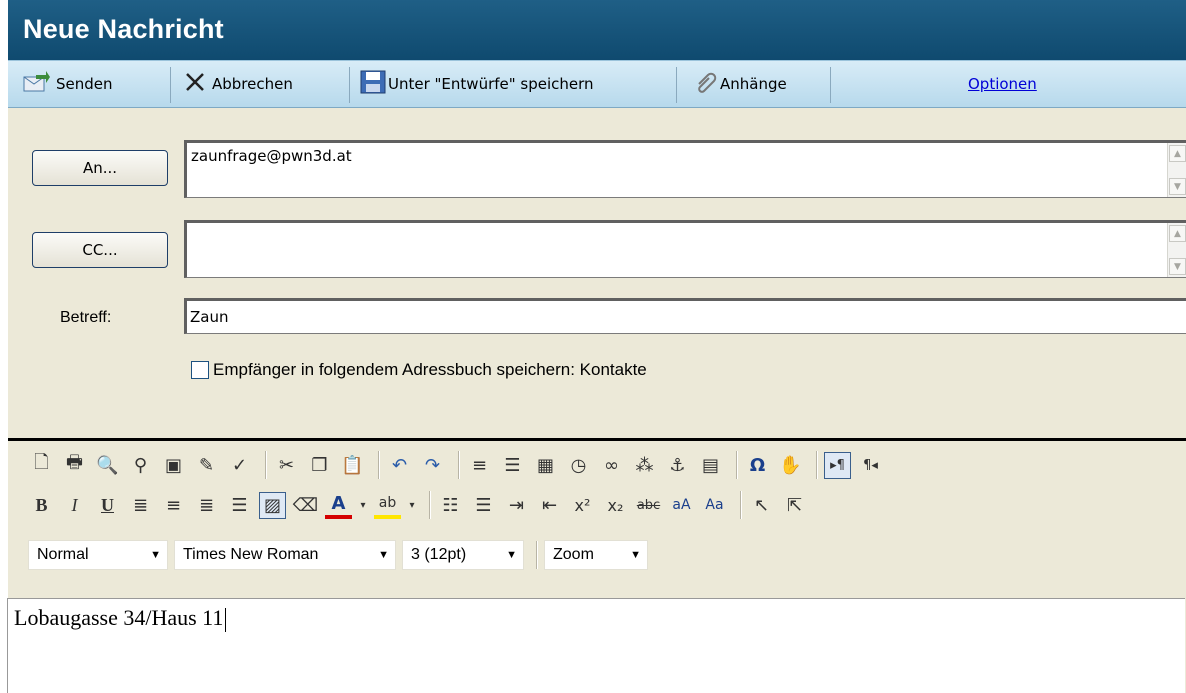 The image size is (1186, 693). What do you see at coordinates (387, 505) in the screenshot?
I see `highlight-icon: ab` at bounding box center [387, 505].